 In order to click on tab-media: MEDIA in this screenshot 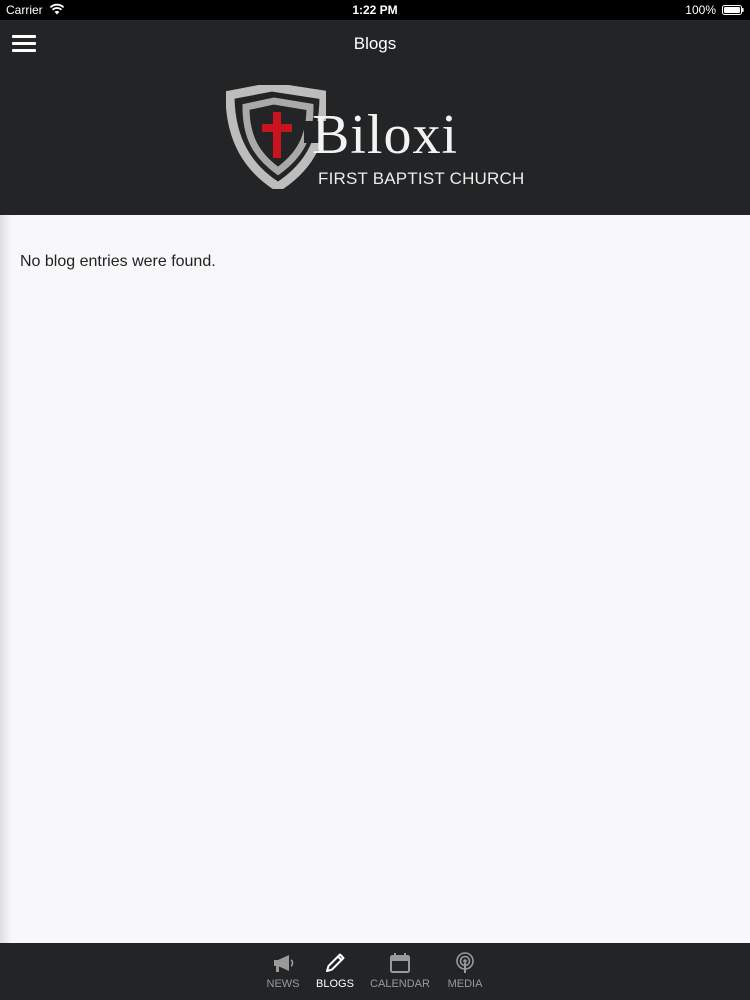, I will do `click(465, 971)`.